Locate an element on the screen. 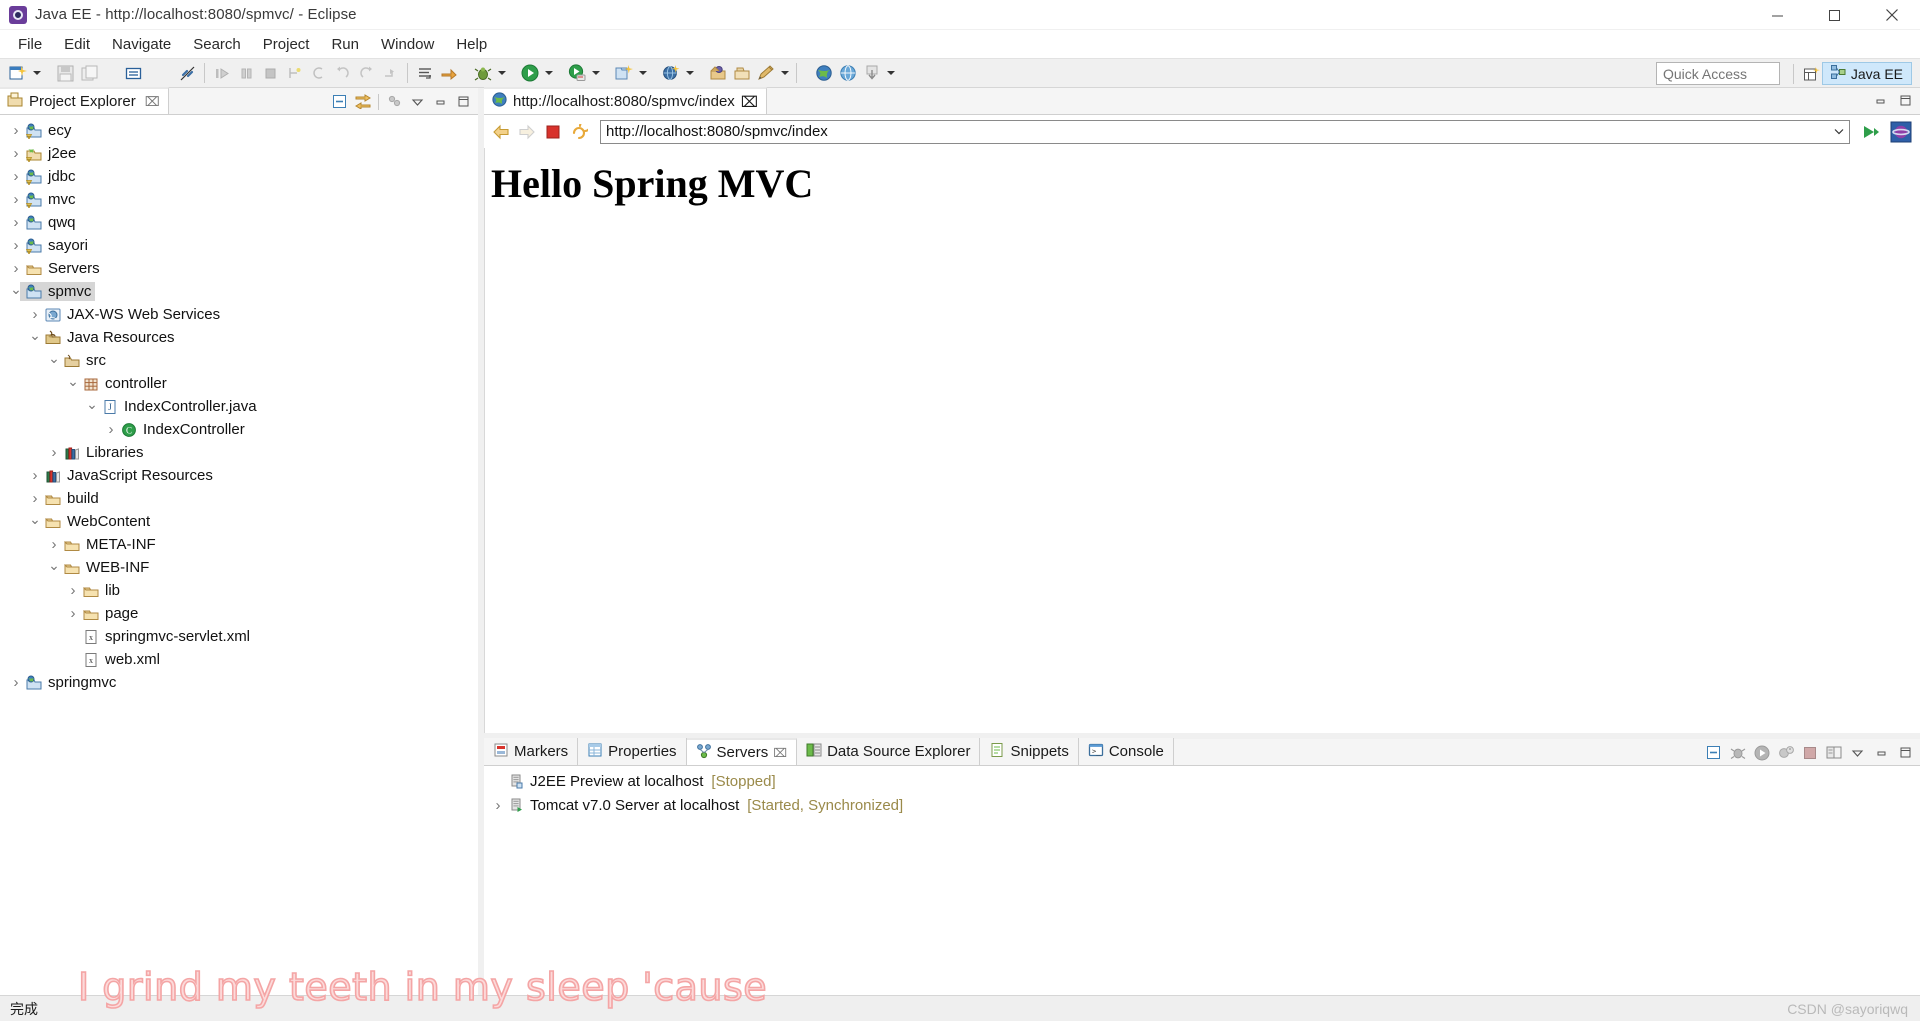  new-wizard-dropdown is located at coordinates (36, 73).